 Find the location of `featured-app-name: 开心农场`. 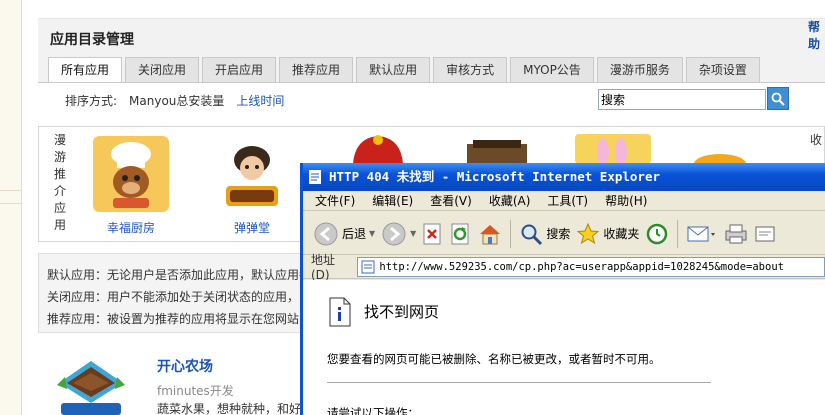

featured-app-name: 开心农场 is located at coordinates (185, 366).